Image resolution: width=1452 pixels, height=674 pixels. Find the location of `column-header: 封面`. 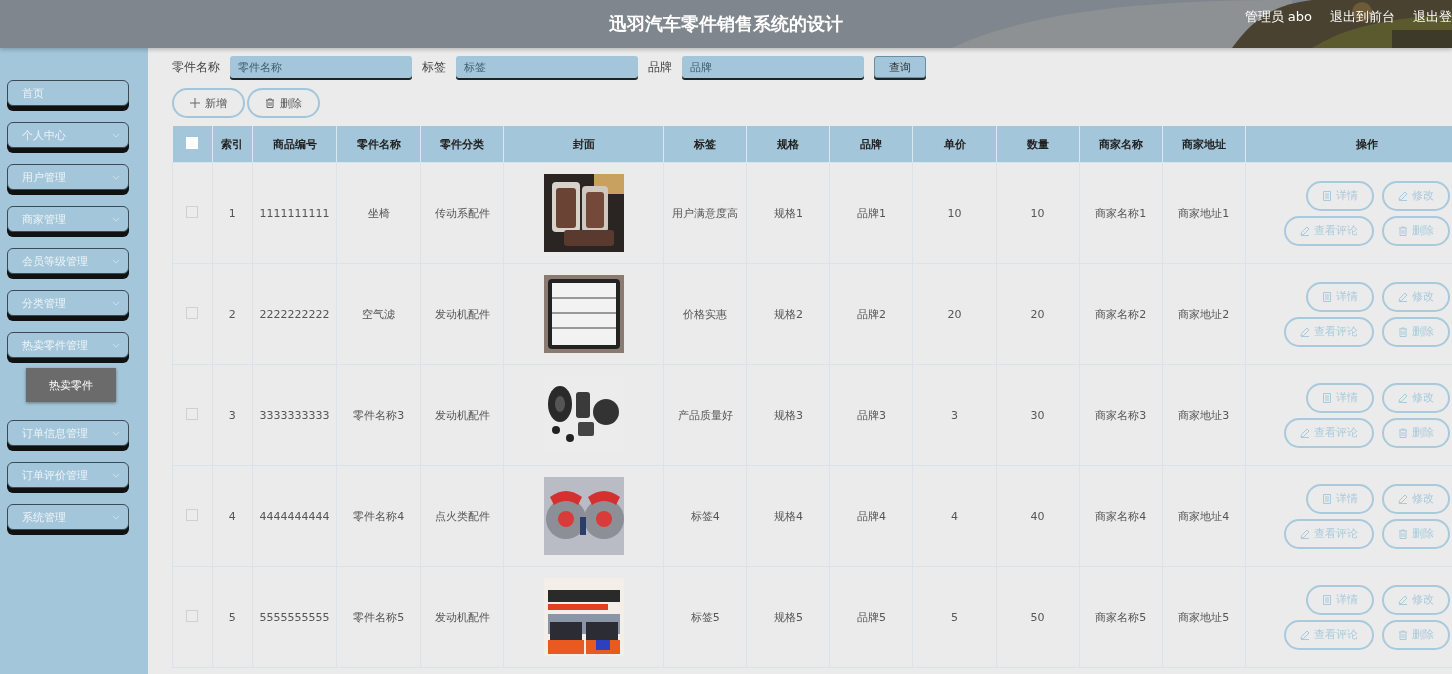

column-header: 封面 is located at coordinates (583, 144).